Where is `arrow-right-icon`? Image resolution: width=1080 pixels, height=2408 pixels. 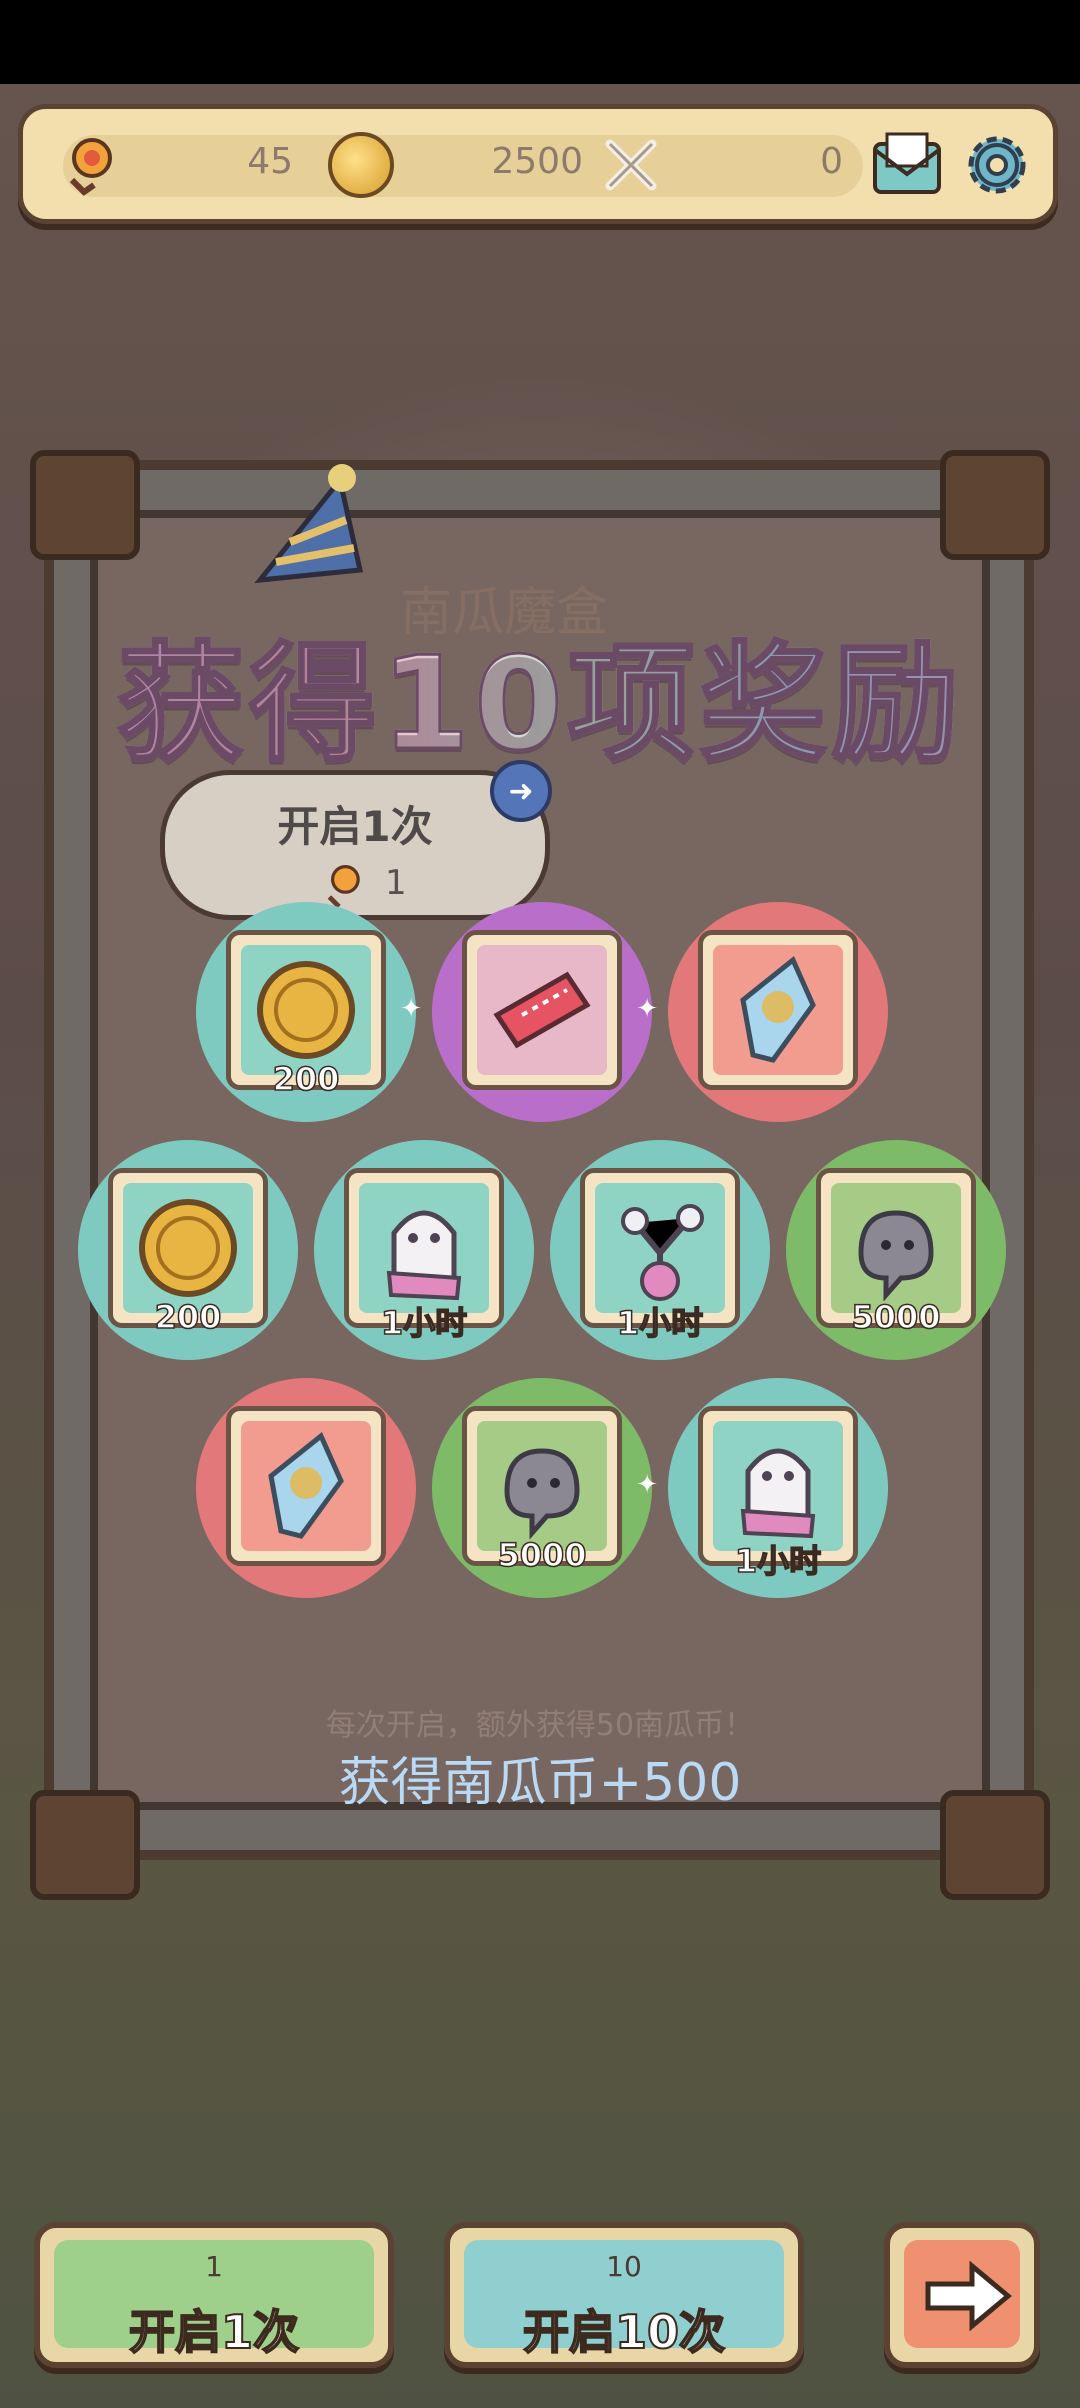
arrow-right-icon is located at coordinates (968, 2296).